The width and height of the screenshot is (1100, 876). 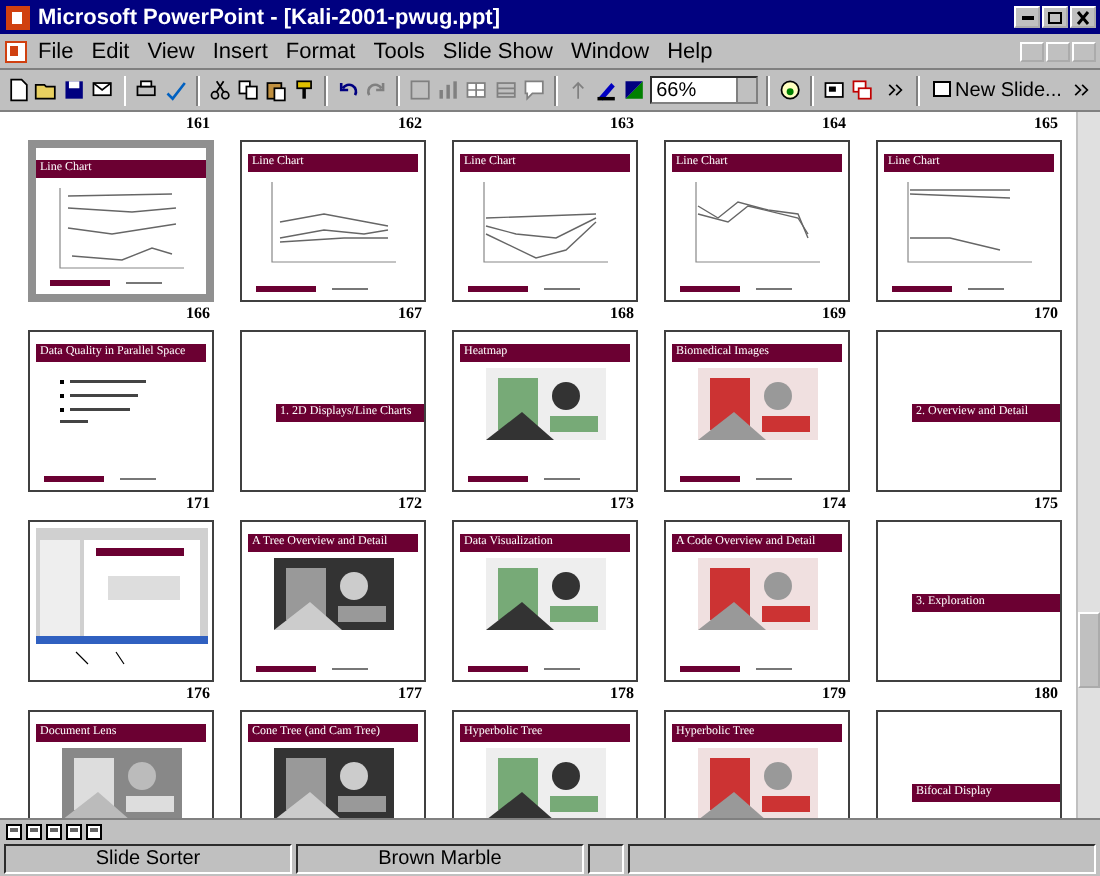 What do you see at coordinates (410, 504) in the screenshot?
I see `slide-number: 172` at bounding box center [410, 504].